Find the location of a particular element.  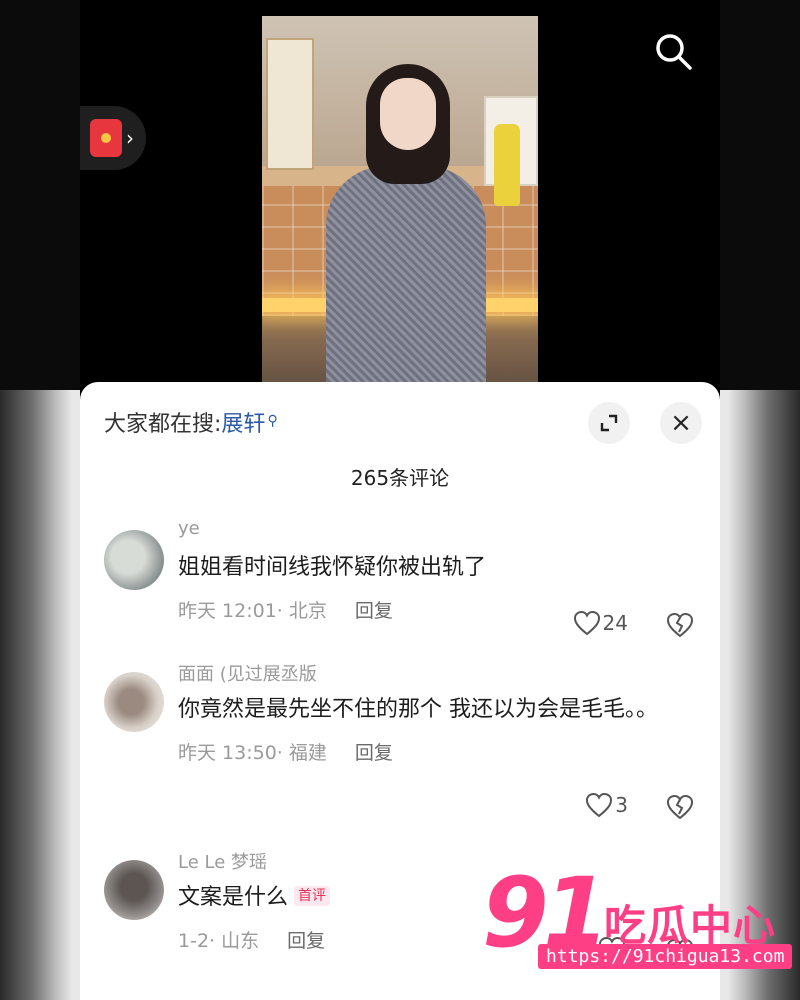

video-frame is located at coordinates (400, 208).